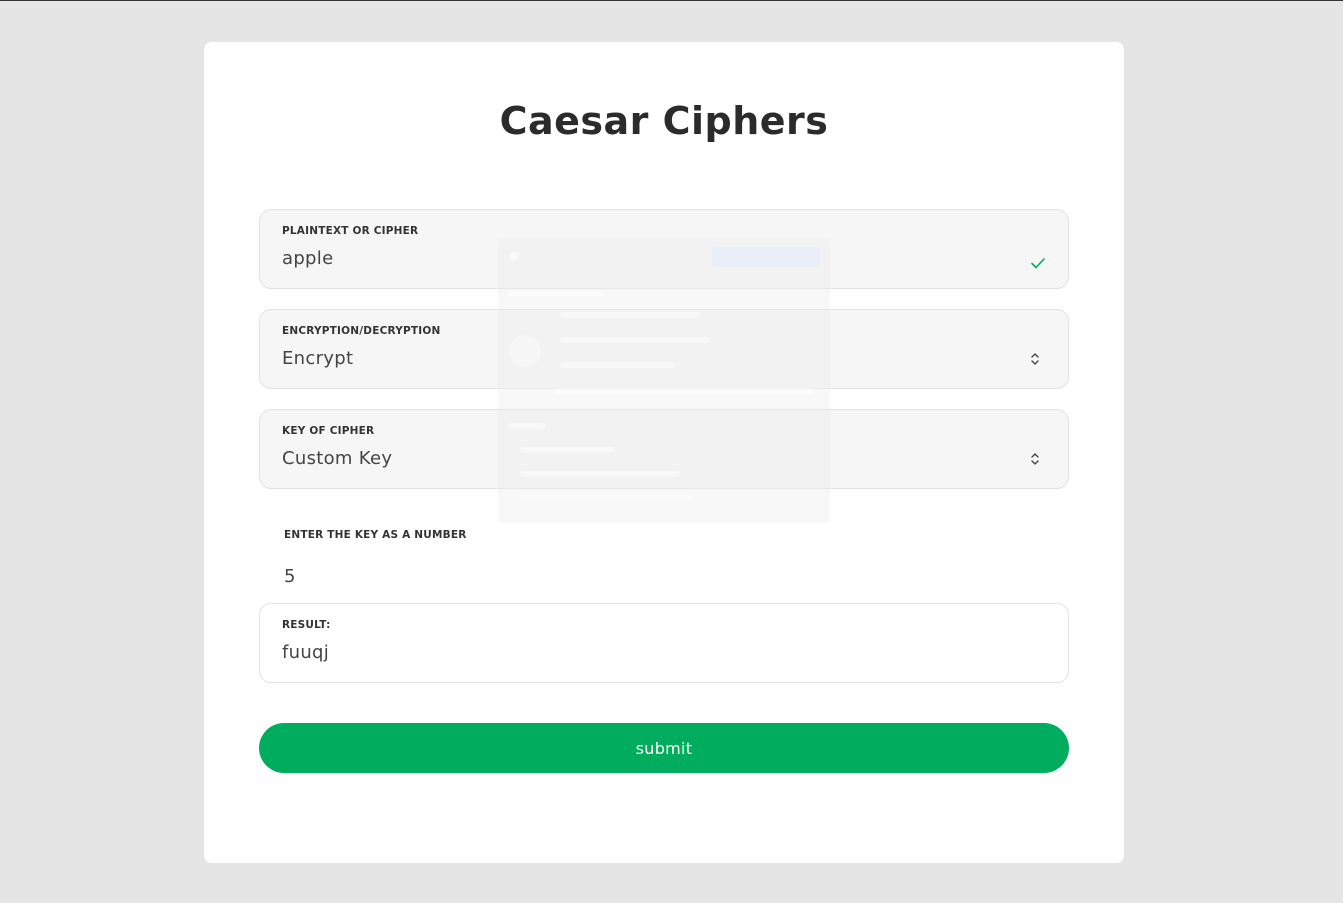  What do you see at coordinates (306, 652) in the screenshot?
I see `result-value: fuuqj` at bounding box center [306, 652].